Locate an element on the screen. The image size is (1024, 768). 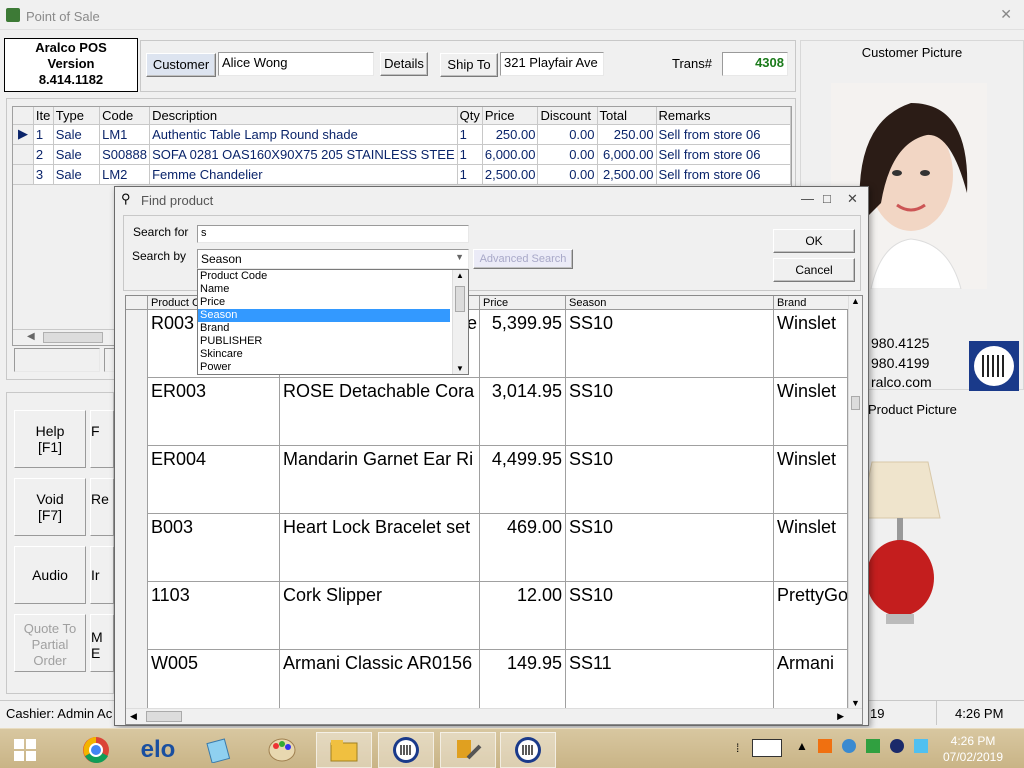
cell-product-code: ER004 is located at coordinates (214, 480).